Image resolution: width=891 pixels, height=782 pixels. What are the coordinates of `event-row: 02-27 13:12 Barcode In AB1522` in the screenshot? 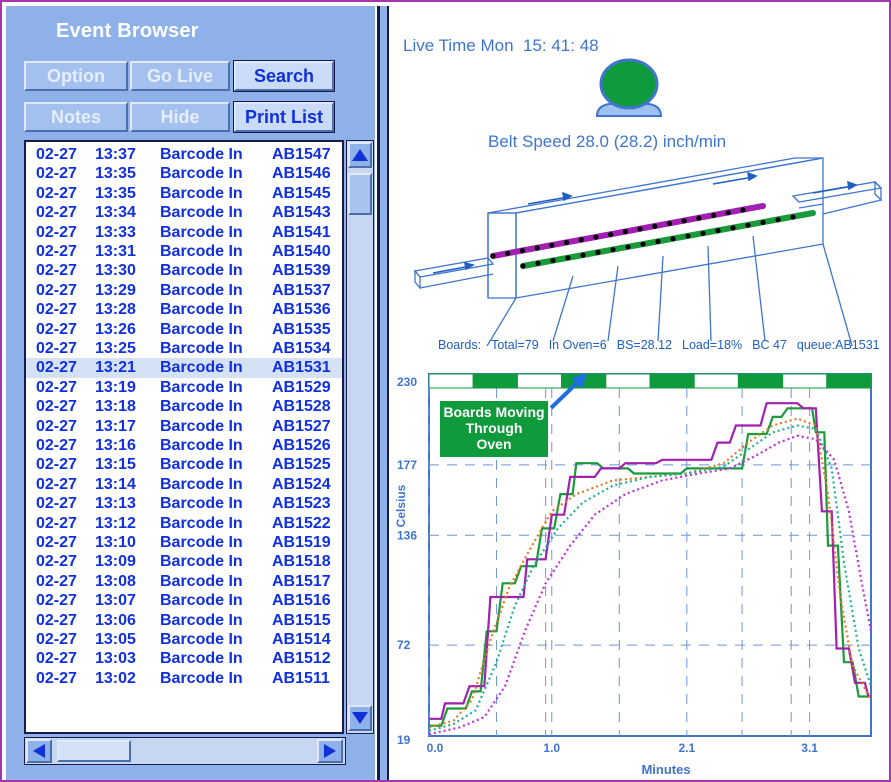 It's located at (184, 523).